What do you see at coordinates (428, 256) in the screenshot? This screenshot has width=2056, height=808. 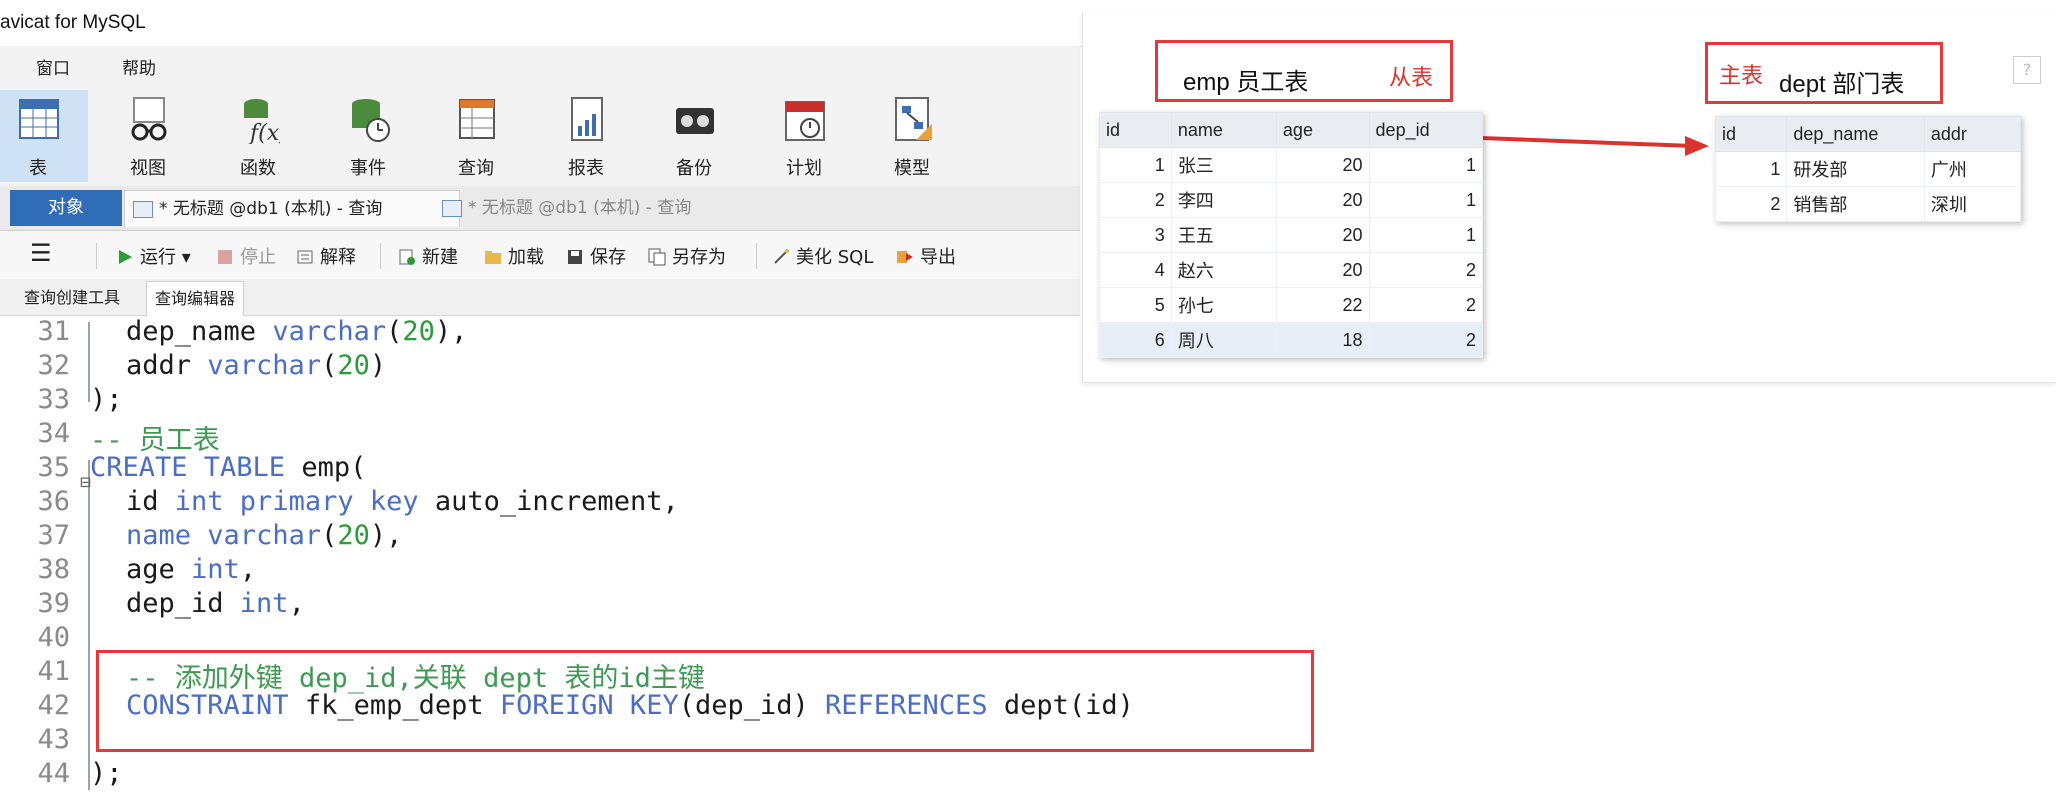 I see `new-button: 新建` at bounding box center [428, 256].